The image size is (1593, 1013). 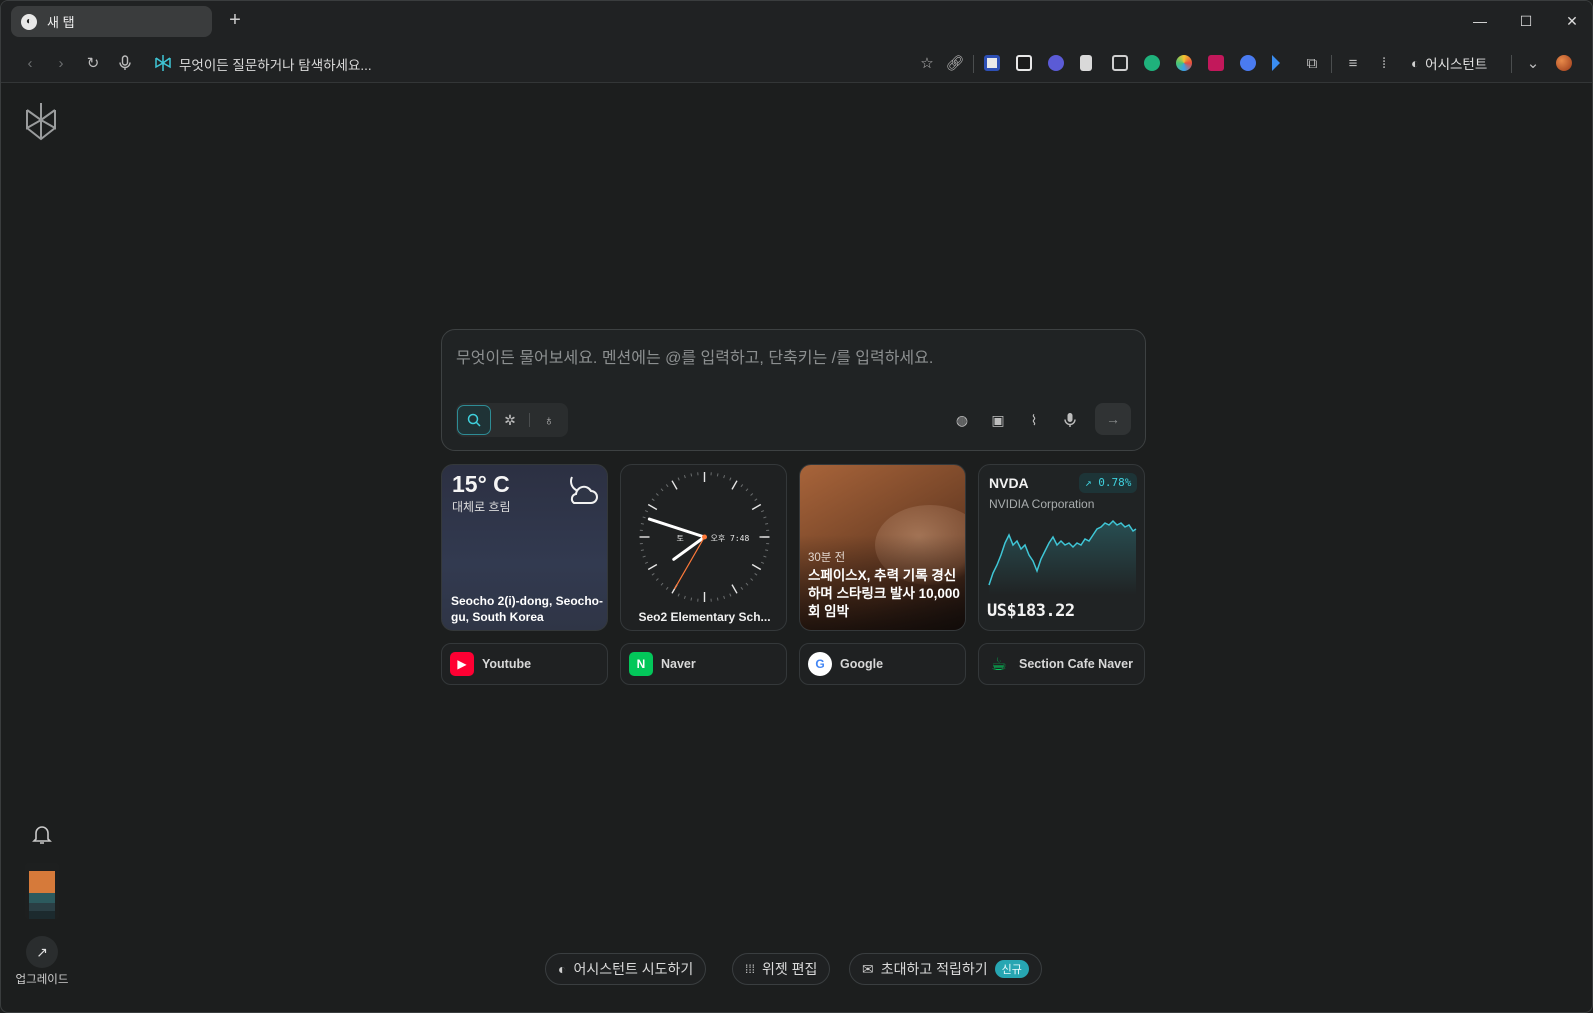 I want to click on search-input: 무엇이든 물어보세요. 멘션에는 @를 입력하고, 단축키는 /를 입력하세요., so click(x=694, y=356).